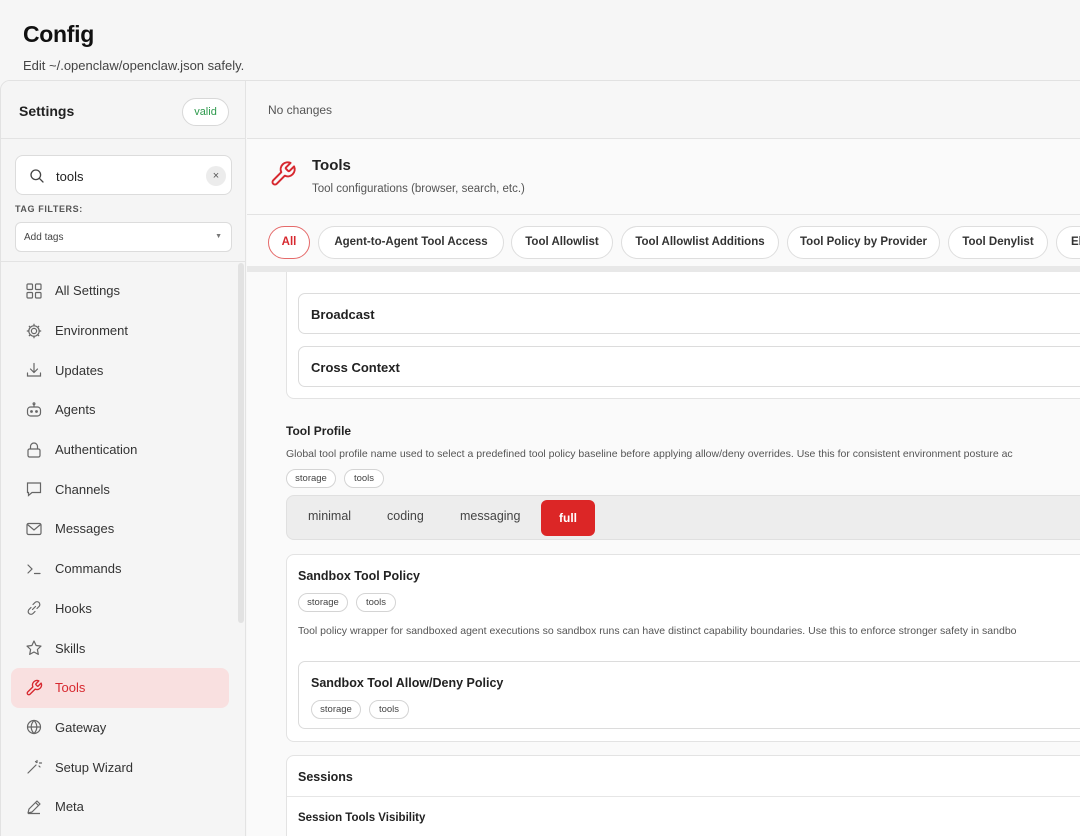 Image resolution: width=1080 pixels, height=836 pixels. Describe the element at coordinates (34, 807) in the screenshot. I see `pen-icon` at that location.